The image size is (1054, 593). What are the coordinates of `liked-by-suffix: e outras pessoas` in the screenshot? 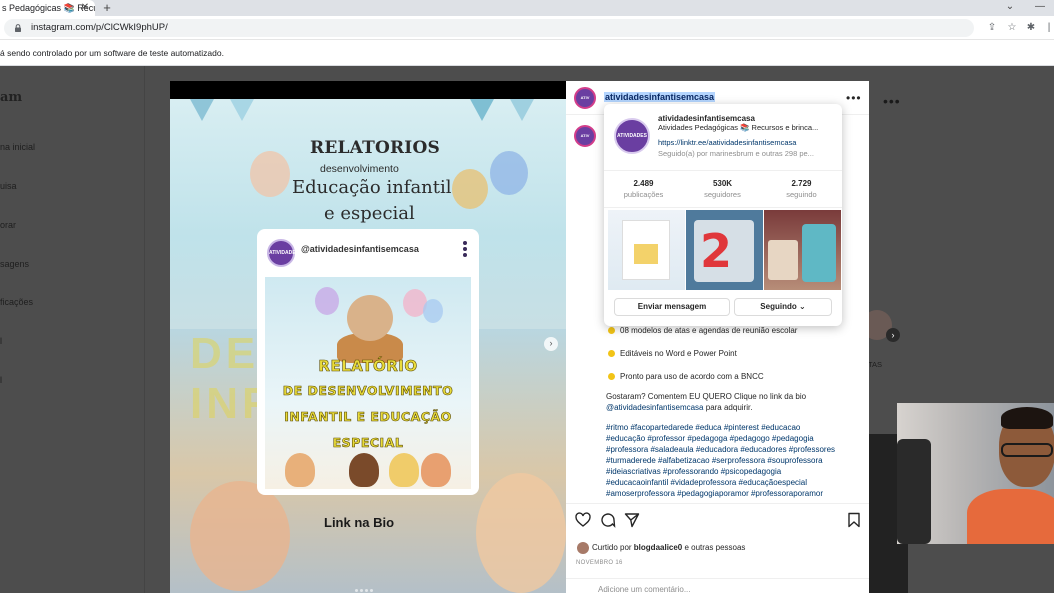 It's located at (714, 547).